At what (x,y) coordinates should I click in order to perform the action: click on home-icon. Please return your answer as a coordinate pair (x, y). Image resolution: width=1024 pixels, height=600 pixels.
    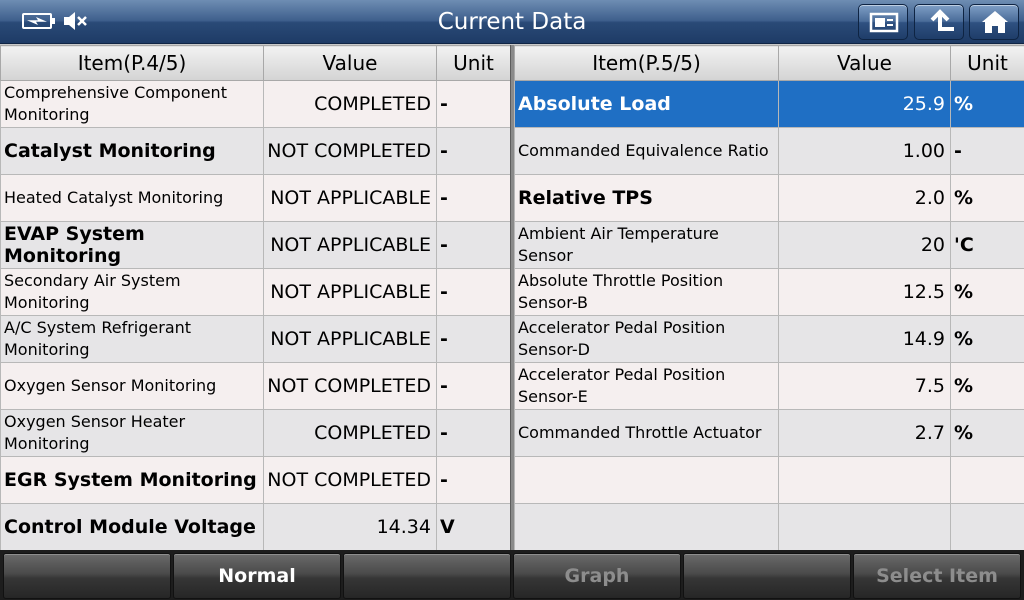
    Looking at the image, I should click on (995, 22).